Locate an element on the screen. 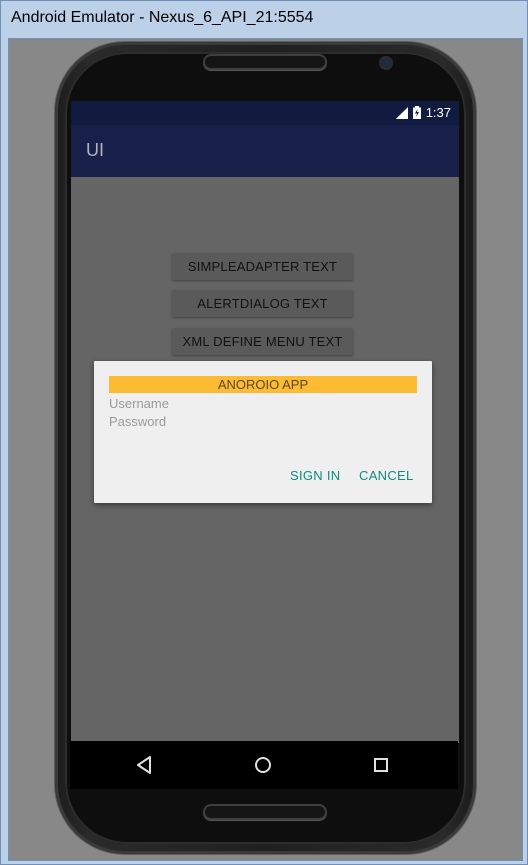  home-icon is located at coordinates (263, 765).